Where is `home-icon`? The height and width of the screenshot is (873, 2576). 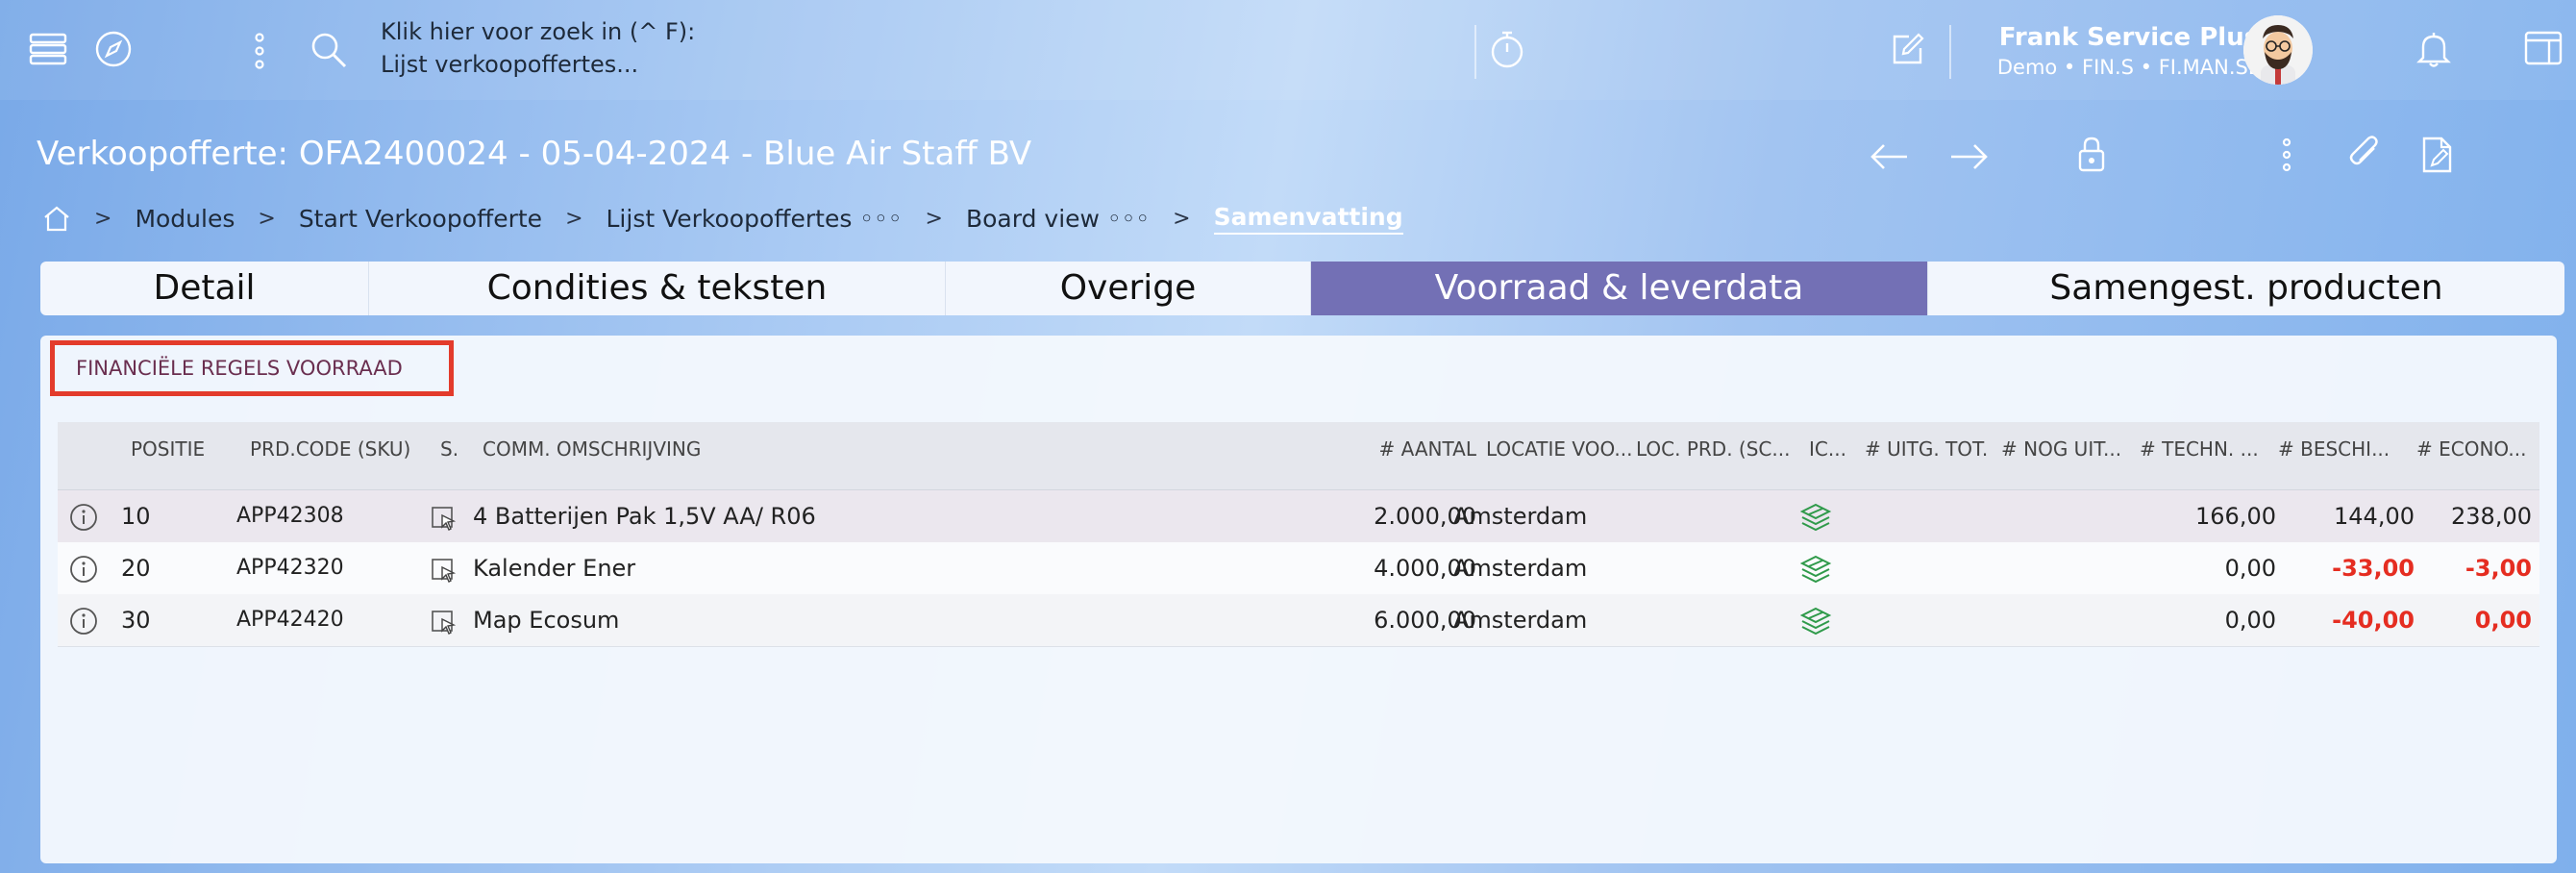
home-icon is located at coordinates (57, 218).